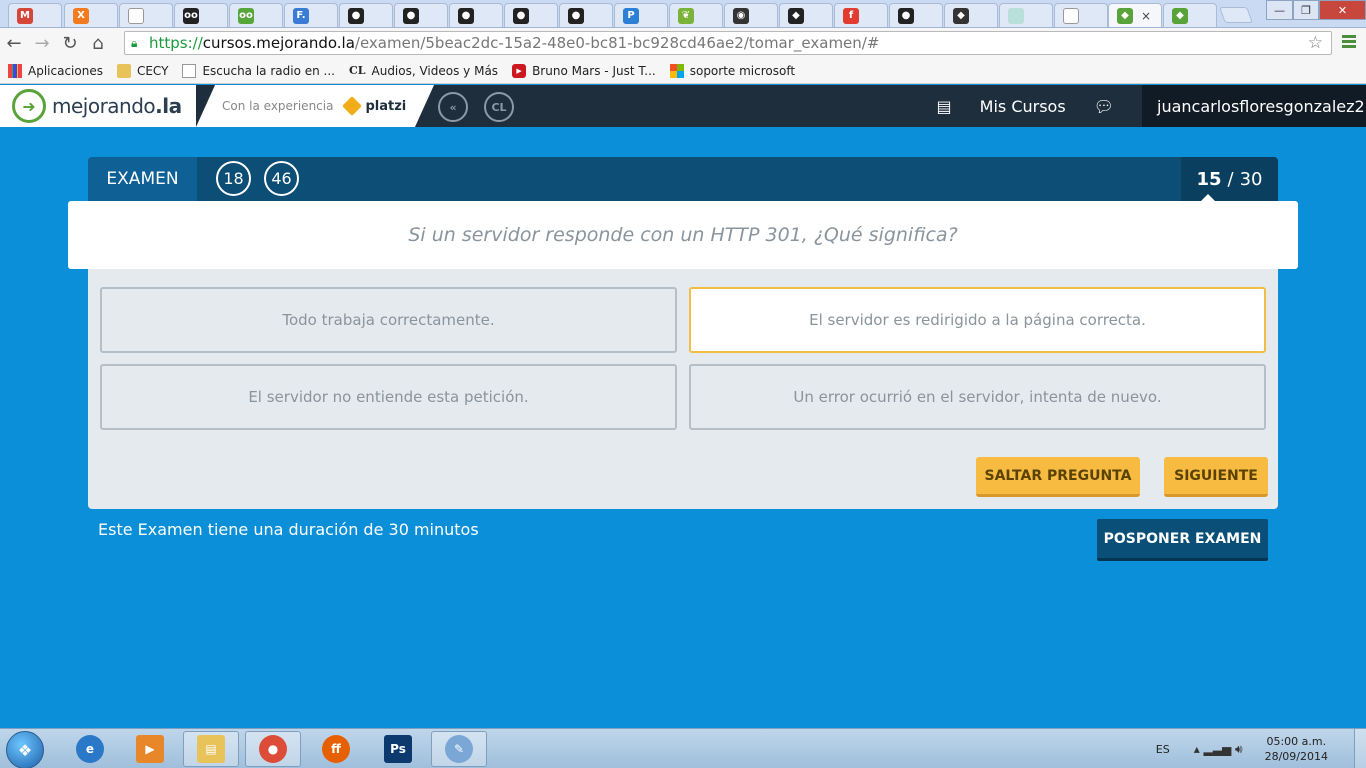 The image size is (1366, 768). Describe the element at coordinates (861, 15) in the screenshot. I see `browser-tab: f` at that location.